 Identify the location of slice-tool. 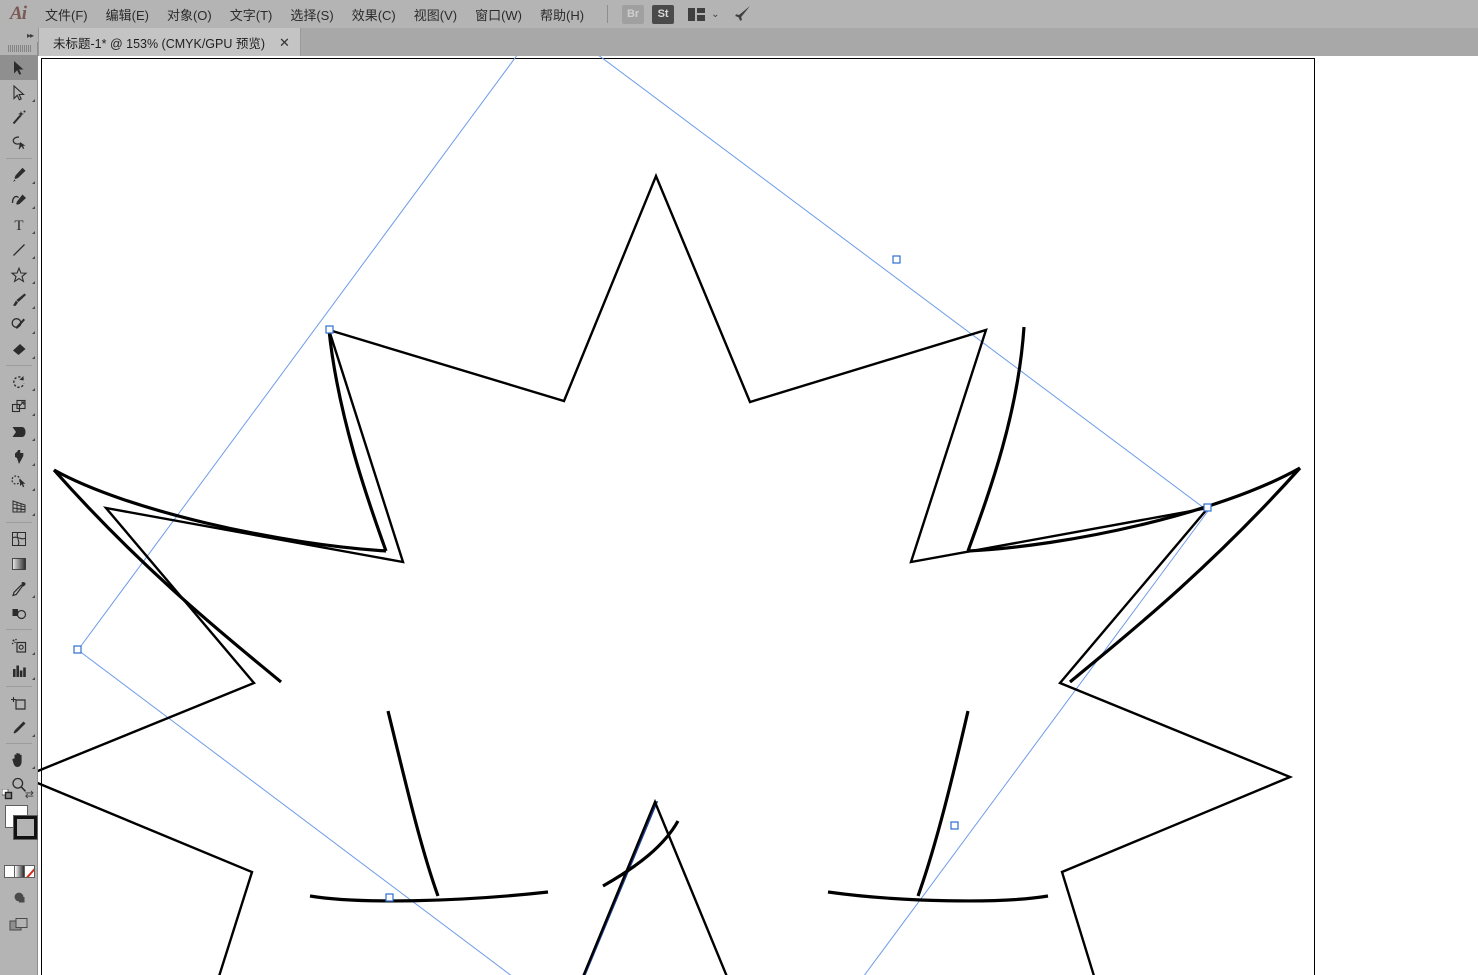
(19, 727).